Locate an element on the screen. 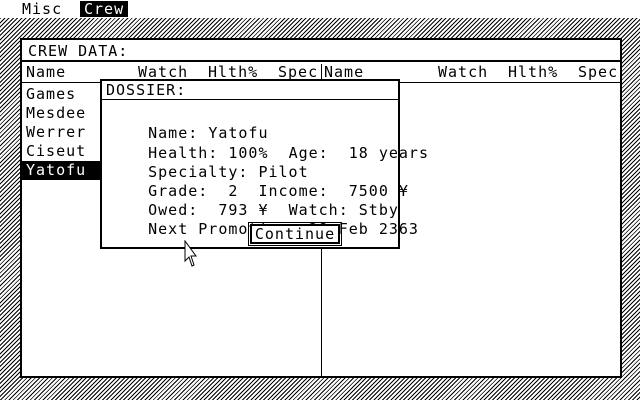 The height and width of the screenshot is (400, 640). dossier-name-row: Name: Yatofu is located at coordinates (188, 124).